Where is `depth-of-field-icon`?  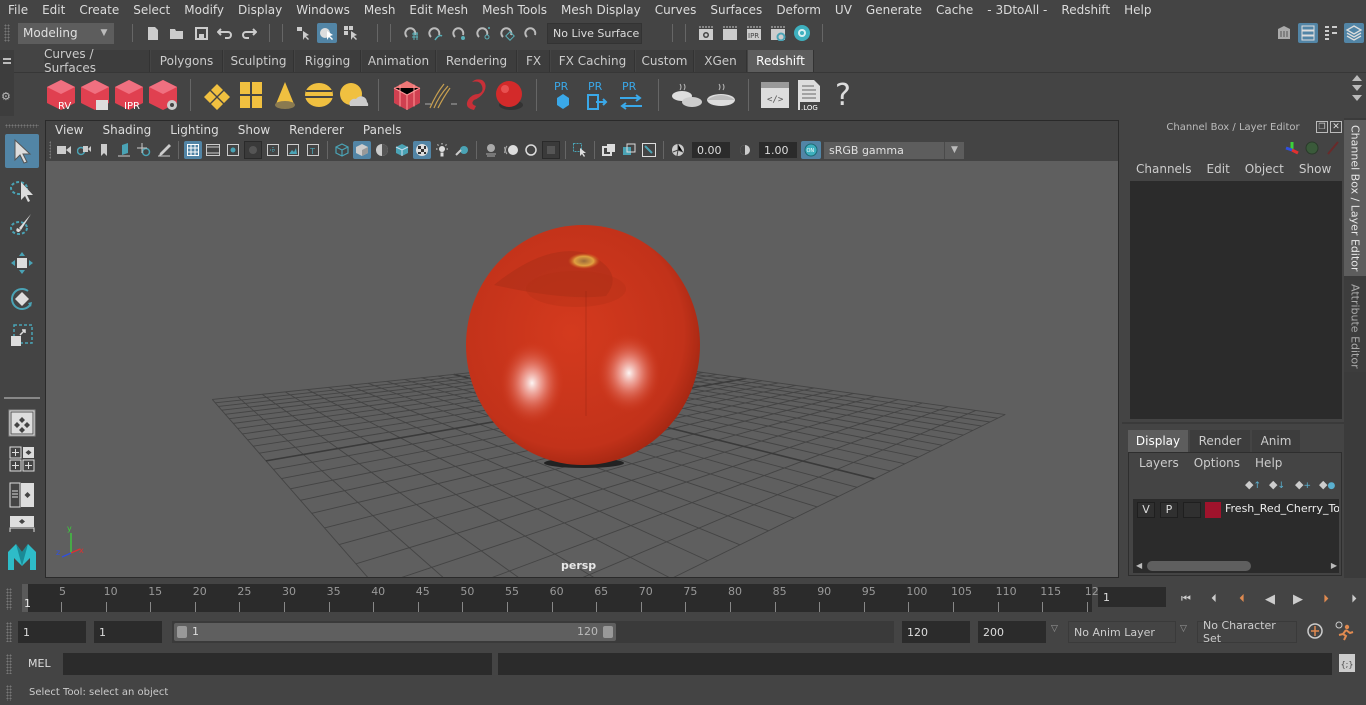
depth-of-field-icon is located at coordinates (551, 150).